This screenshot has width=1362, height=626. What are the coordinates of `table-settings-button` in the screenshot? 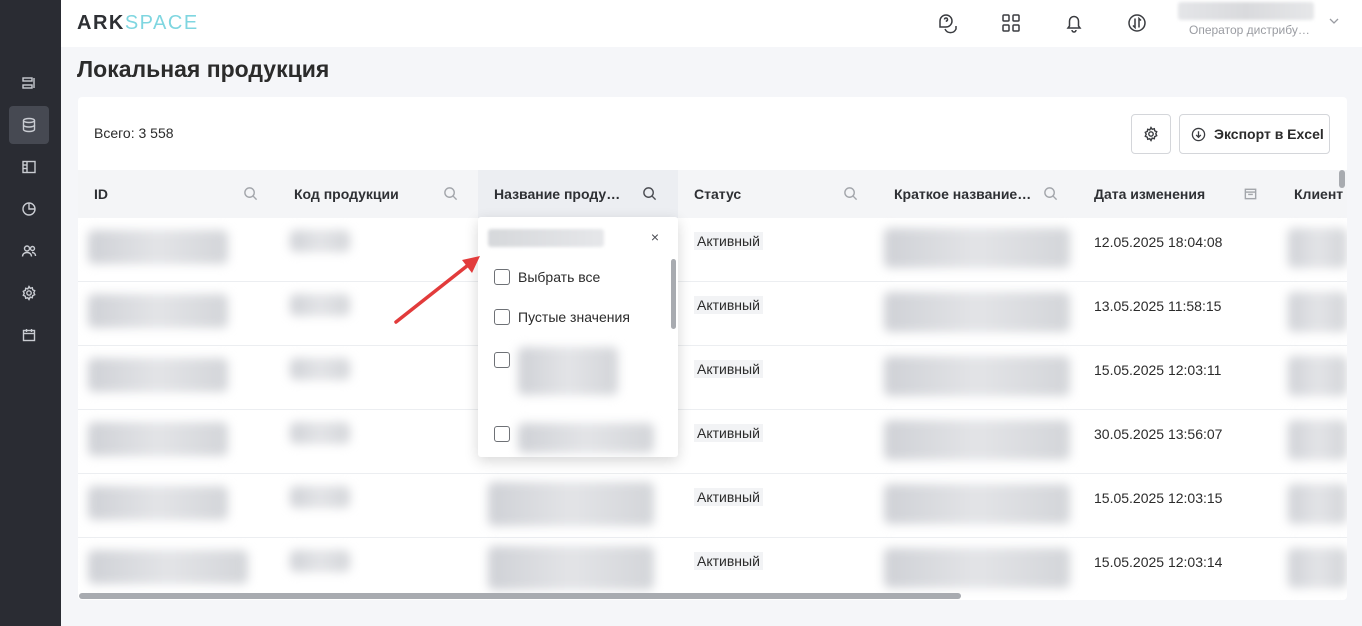 It's located at (1151, 134).